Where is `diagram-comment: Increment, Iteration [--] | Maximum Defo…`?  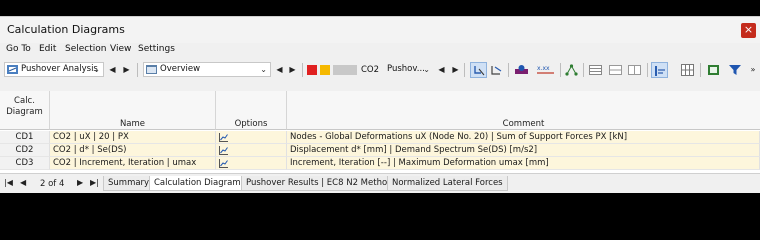 diagram-comment: Increment, Iteration [--] | Maximum Defo… is located at coordinates (523, 163).